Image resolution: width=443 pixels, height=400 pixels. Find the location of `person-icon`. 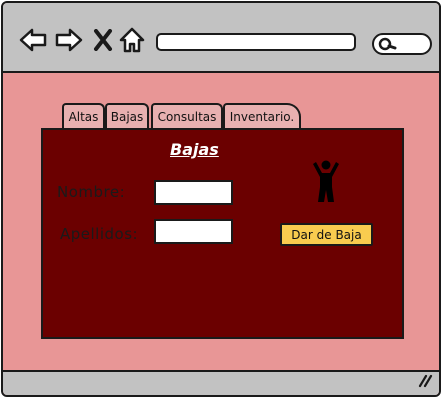

person-icon is located at coordinates (326, 184).